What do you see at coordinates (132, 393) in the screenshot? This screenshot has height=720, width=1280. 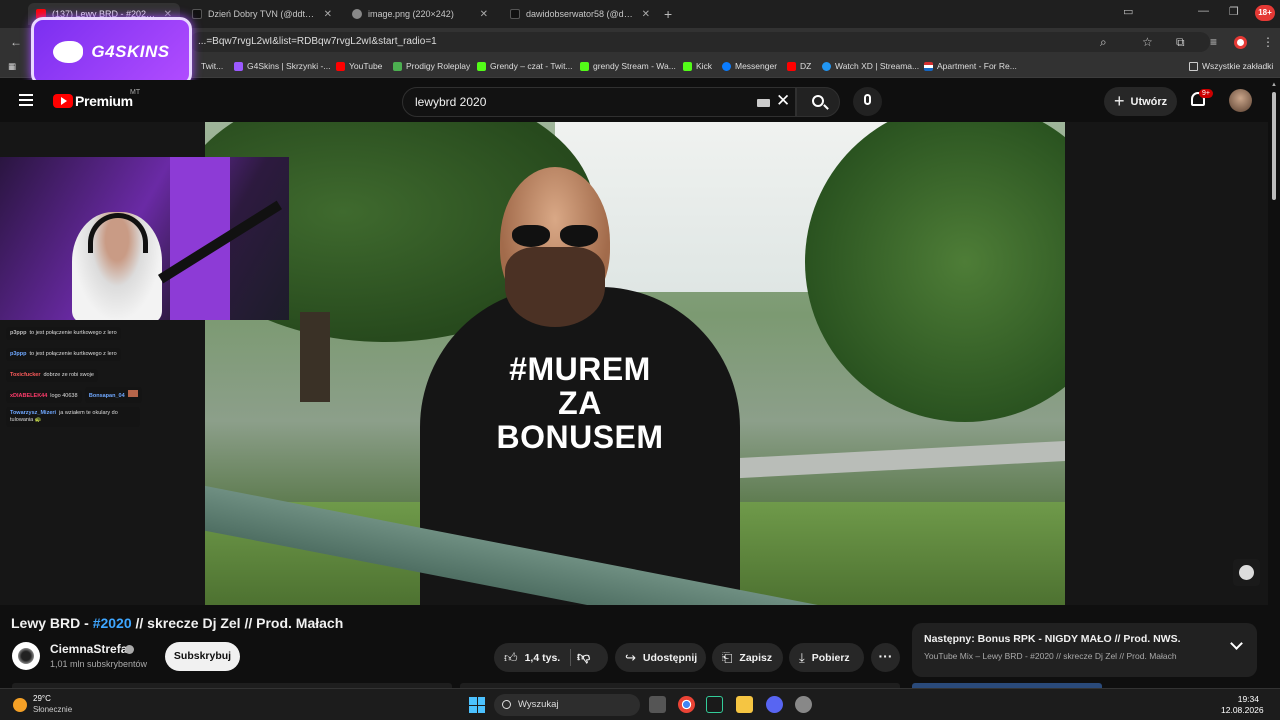 I see `emote-icon` at bounding box center [132, 393].